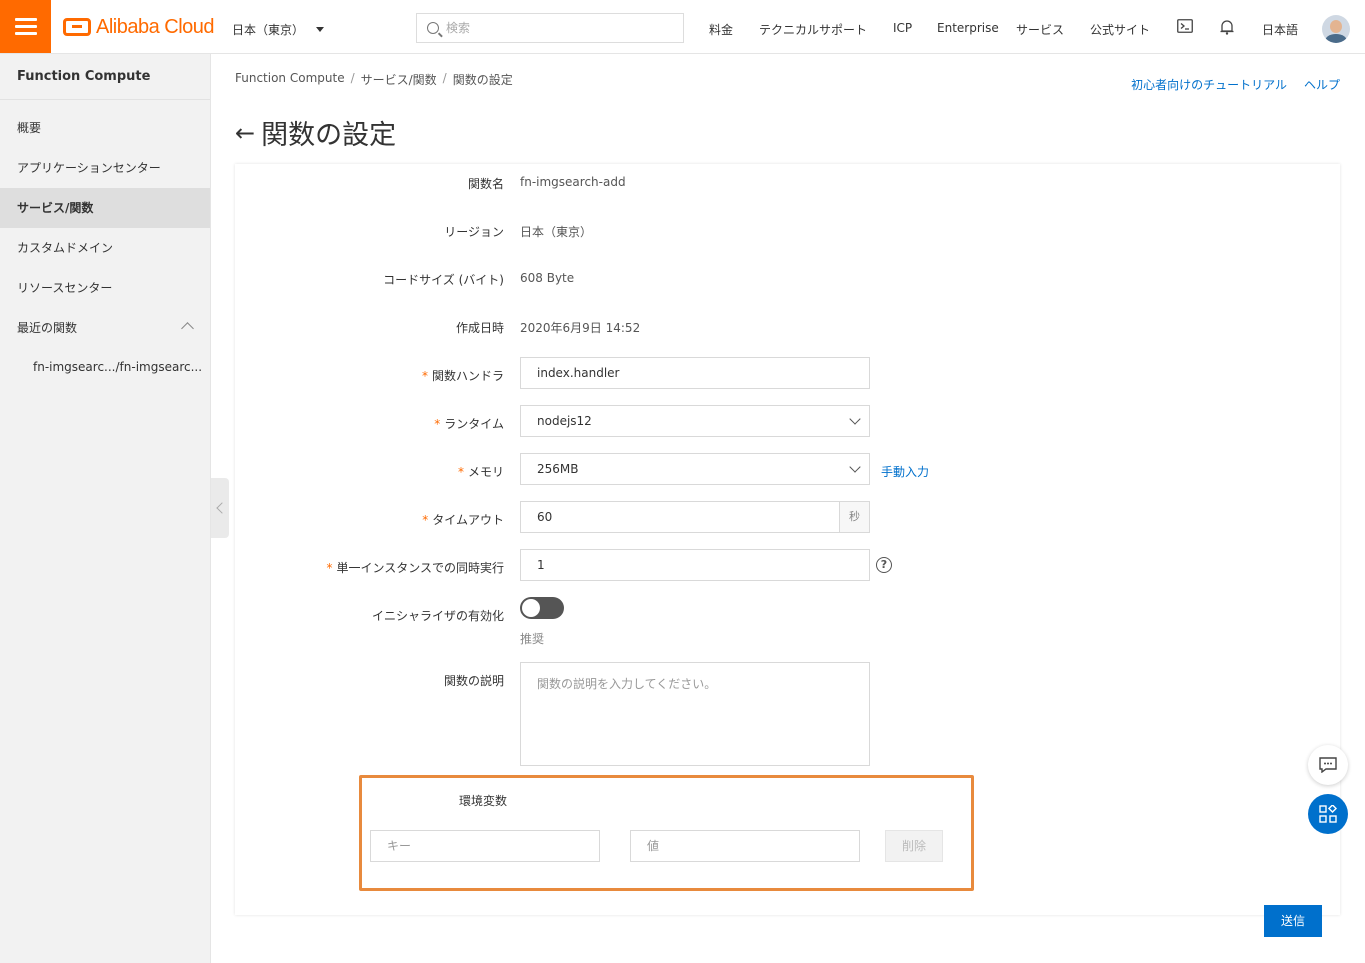 This screenshot has height=963, width=1365. I want to click on created-value: 2020年6月9日 14:52, so click(580, 328).